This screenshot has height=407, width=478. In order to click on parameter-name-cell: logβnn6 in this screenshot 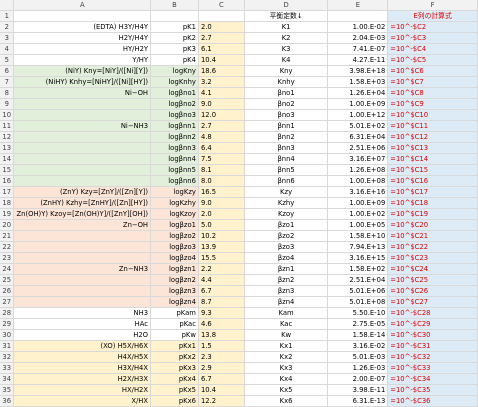, I will do `click(174, 181)`.